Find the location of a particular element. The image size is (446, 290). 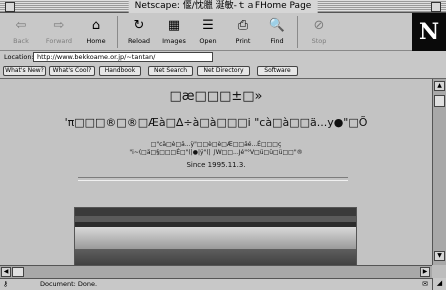

scroll-up-arrow-icon: ▲ is located at coordinates (439, 86).